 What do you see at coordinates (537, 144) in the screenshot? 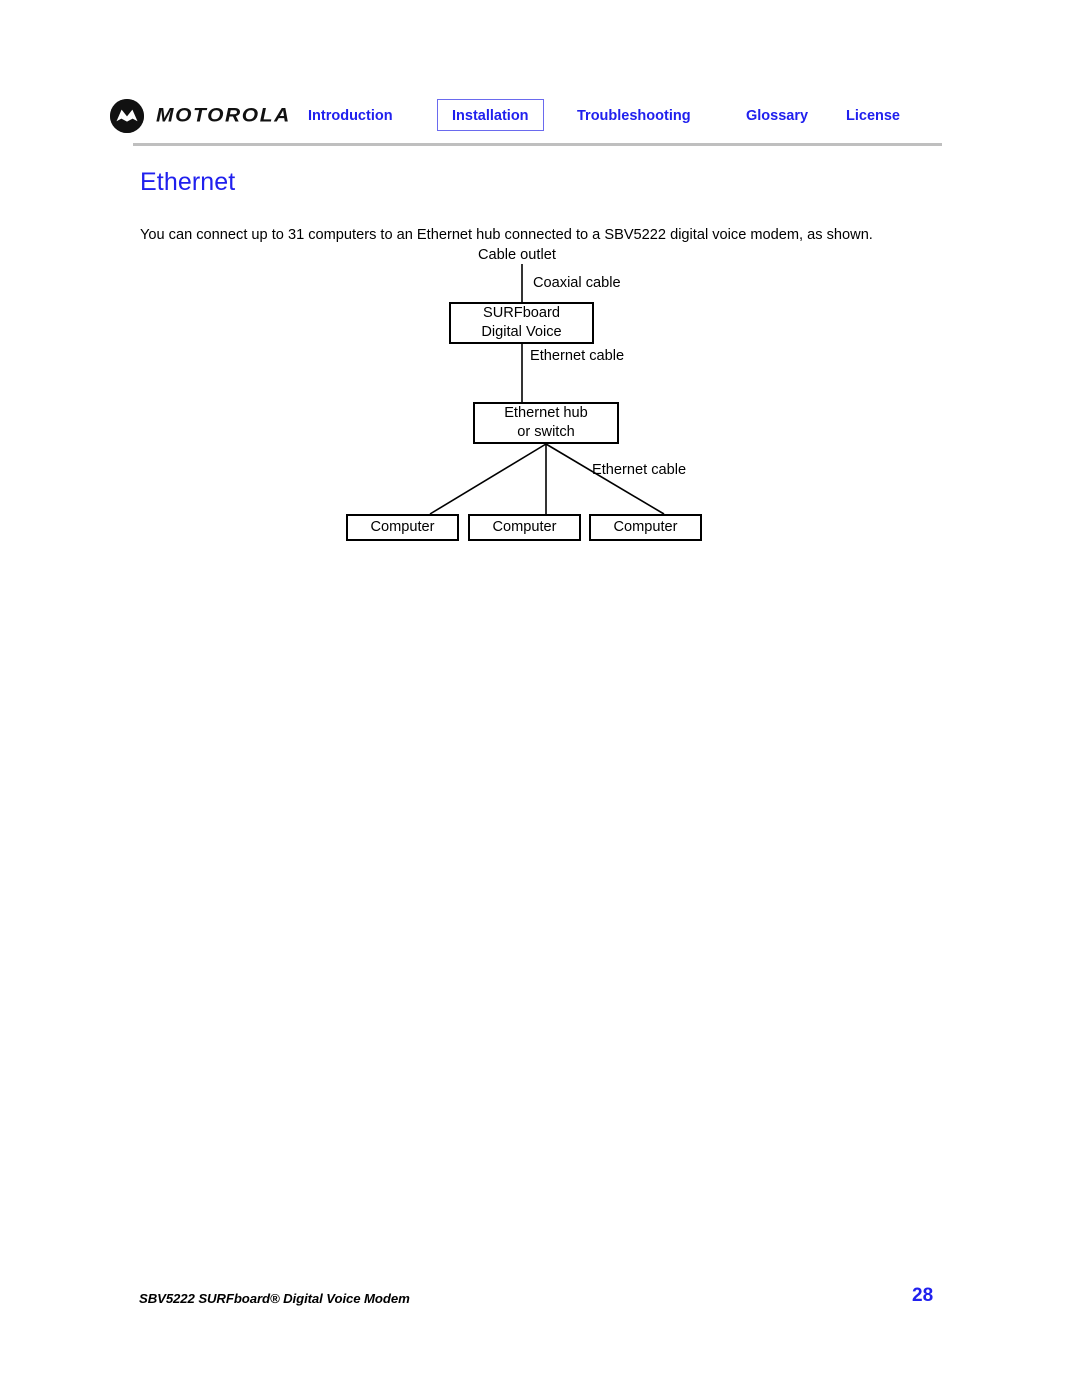
I see `header-divider` at bounding box center [537, 144].